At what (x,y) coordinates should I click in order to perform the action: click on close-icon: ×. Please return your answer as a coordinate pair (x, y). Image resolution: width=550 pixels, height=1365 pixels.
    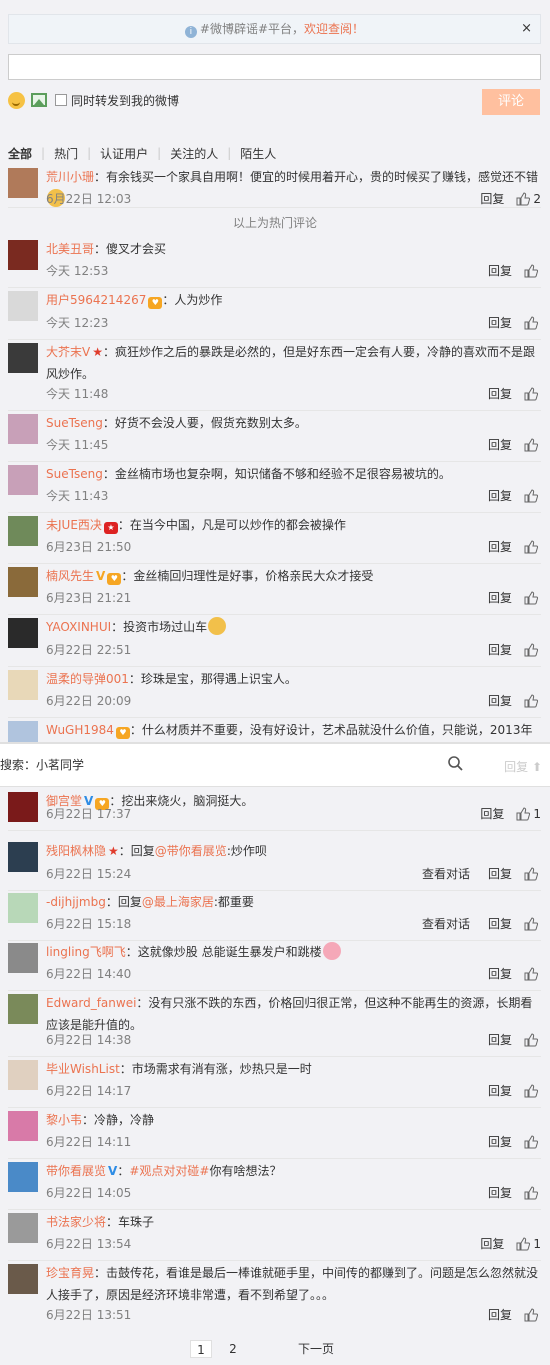
    Looking at the image, I should click on (526, 29).